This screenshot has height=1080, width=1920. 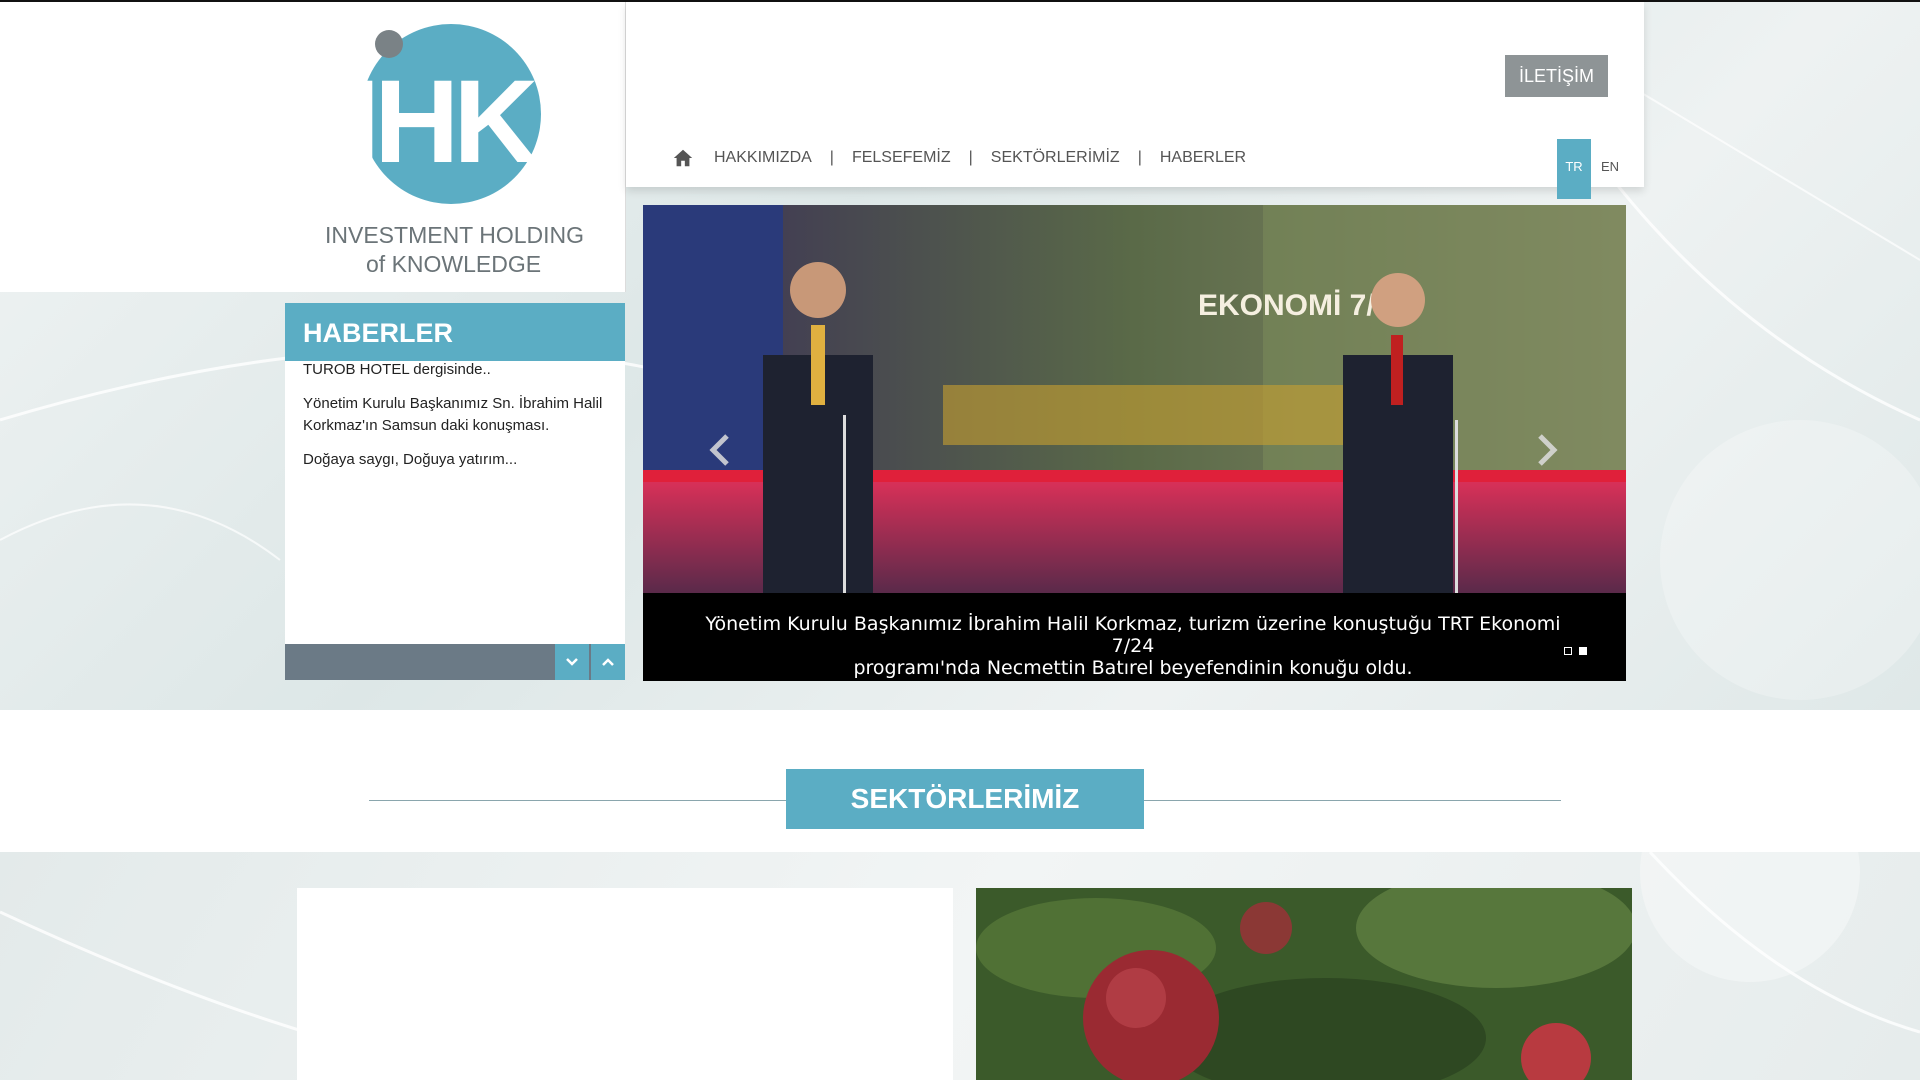 What do you see at coordinates (454, 235) in the screenshot?
I see `brand-name-line1: INVESTMENT HOLDING` at bounding box center [454, 235].